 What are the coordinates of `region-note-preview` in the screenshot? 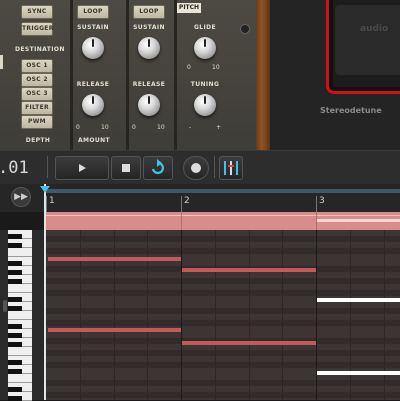 It's located at (358, 220).